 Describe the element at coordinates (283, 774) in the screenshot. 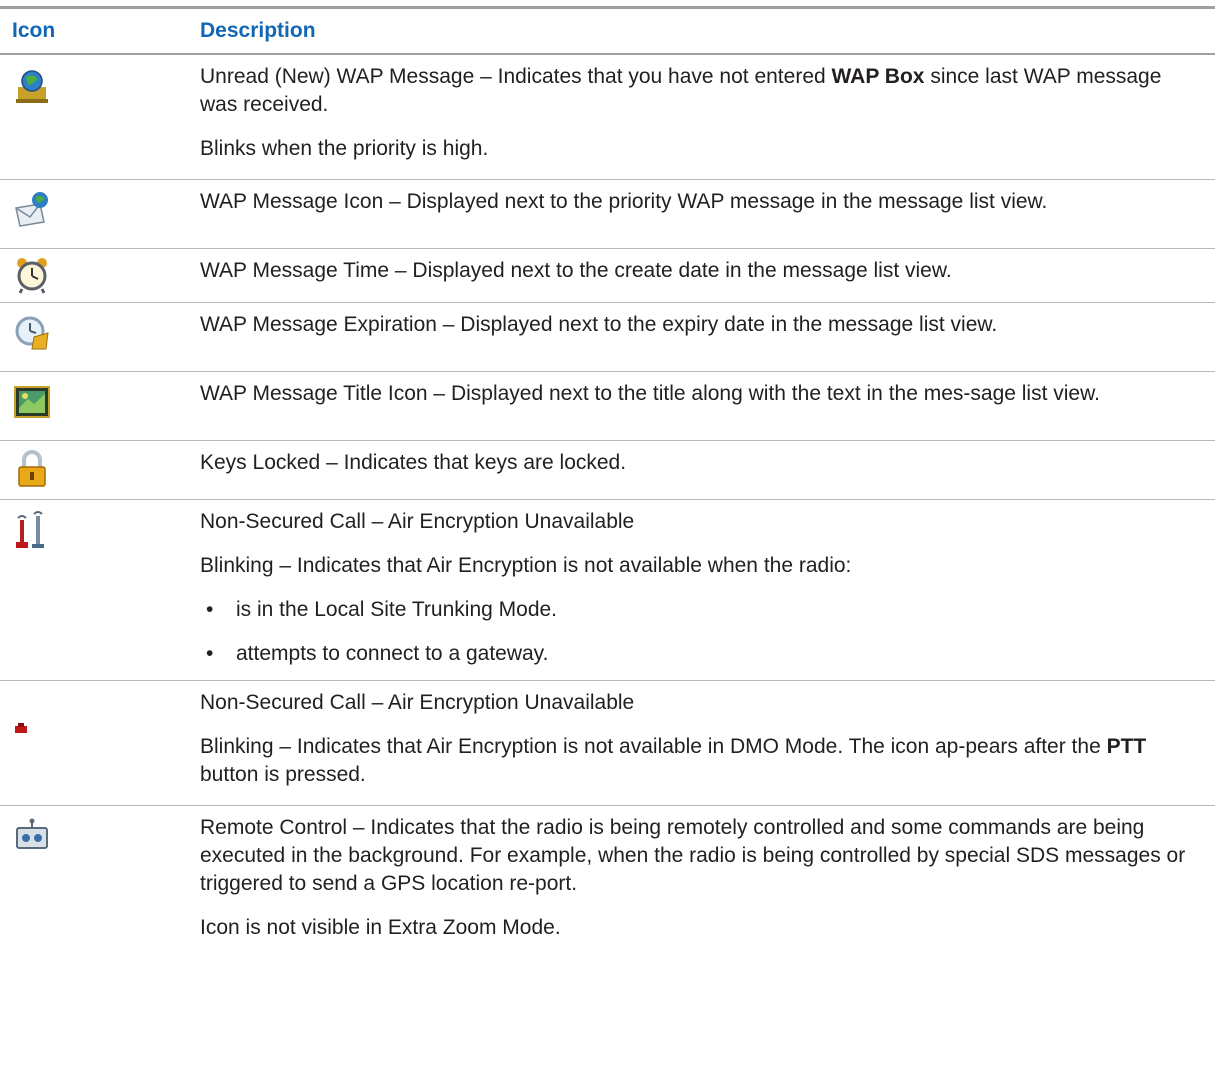

I see `row-text: button is pressed.` at that location.